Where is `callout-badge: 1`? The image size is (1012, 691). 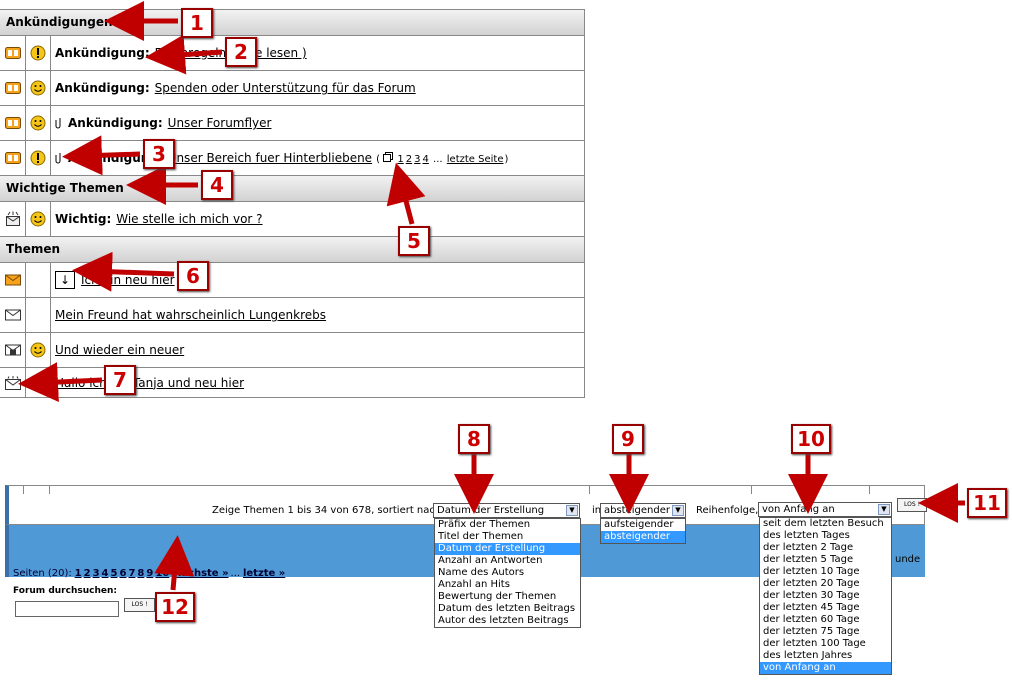 callout-badge: 1 is located at coordinates (197, 23).